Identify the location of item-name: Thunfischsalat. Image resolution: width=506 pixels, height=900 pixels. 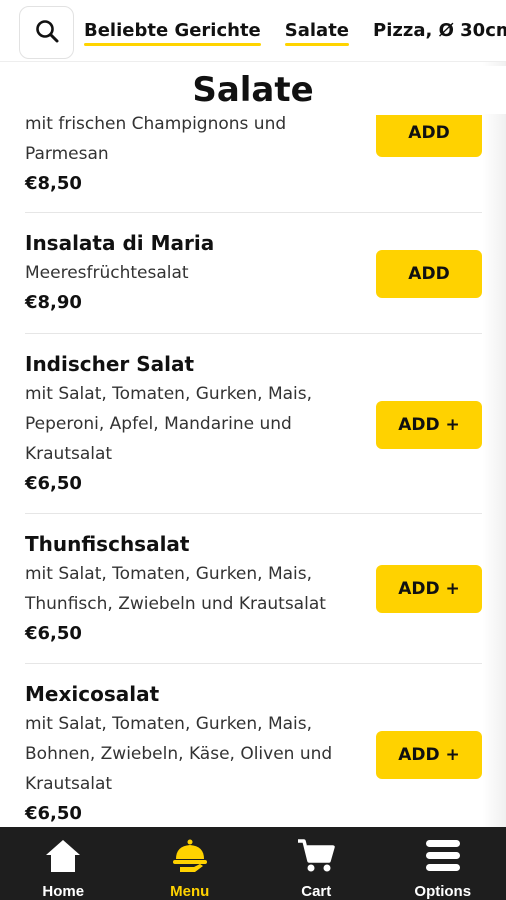
(107, 544).